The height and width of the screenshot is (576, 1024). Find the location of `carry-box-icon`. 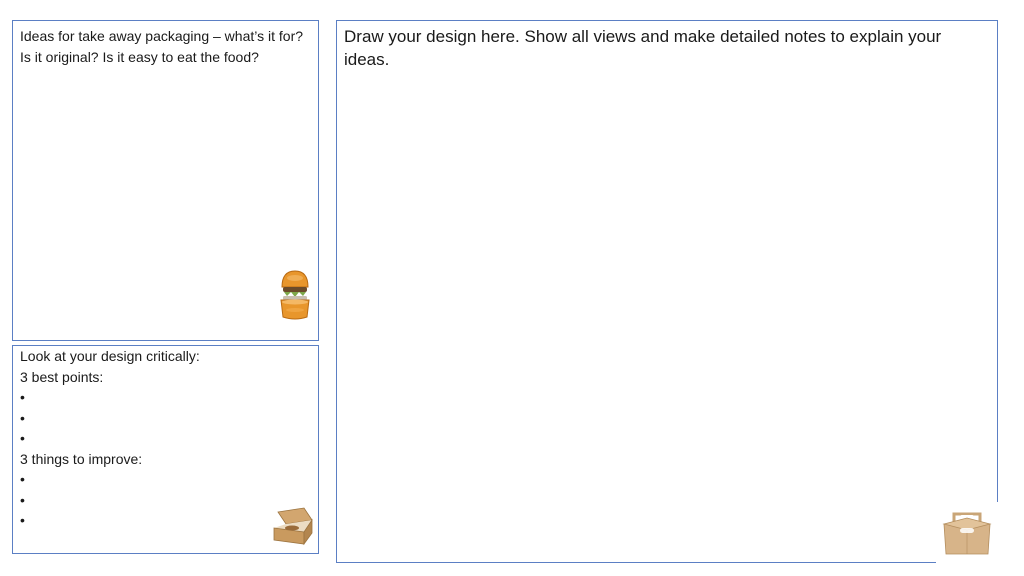

carry-box-icon is located at coordinates (967, 533).